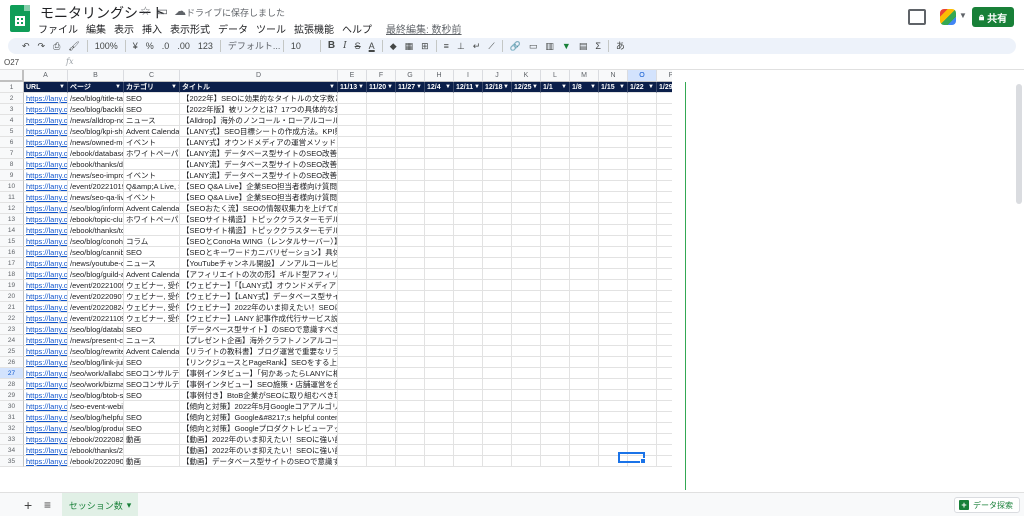 The image size is (1024, 516). Describe the element at coordinates (96, 373) in the screenshot. I see `cell-page: /seo/work/allabo` at that location.